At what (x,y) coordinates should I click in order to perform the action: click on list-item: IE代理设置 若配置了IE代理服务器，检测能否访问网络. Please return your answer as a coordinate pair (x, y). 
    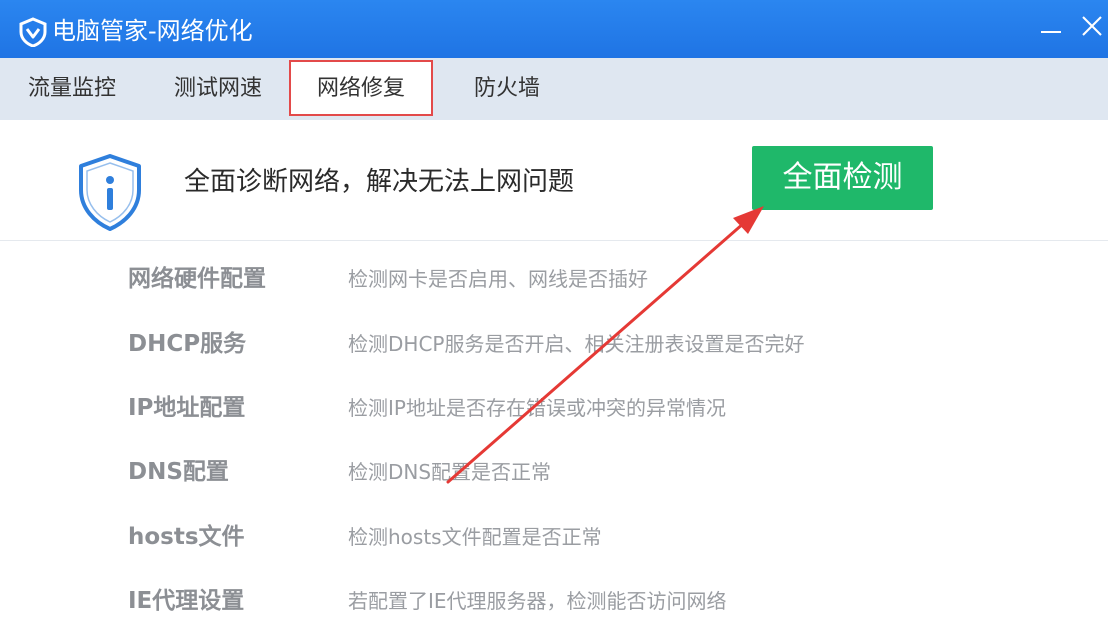
    Looking at the image, I should click on (554, 597).